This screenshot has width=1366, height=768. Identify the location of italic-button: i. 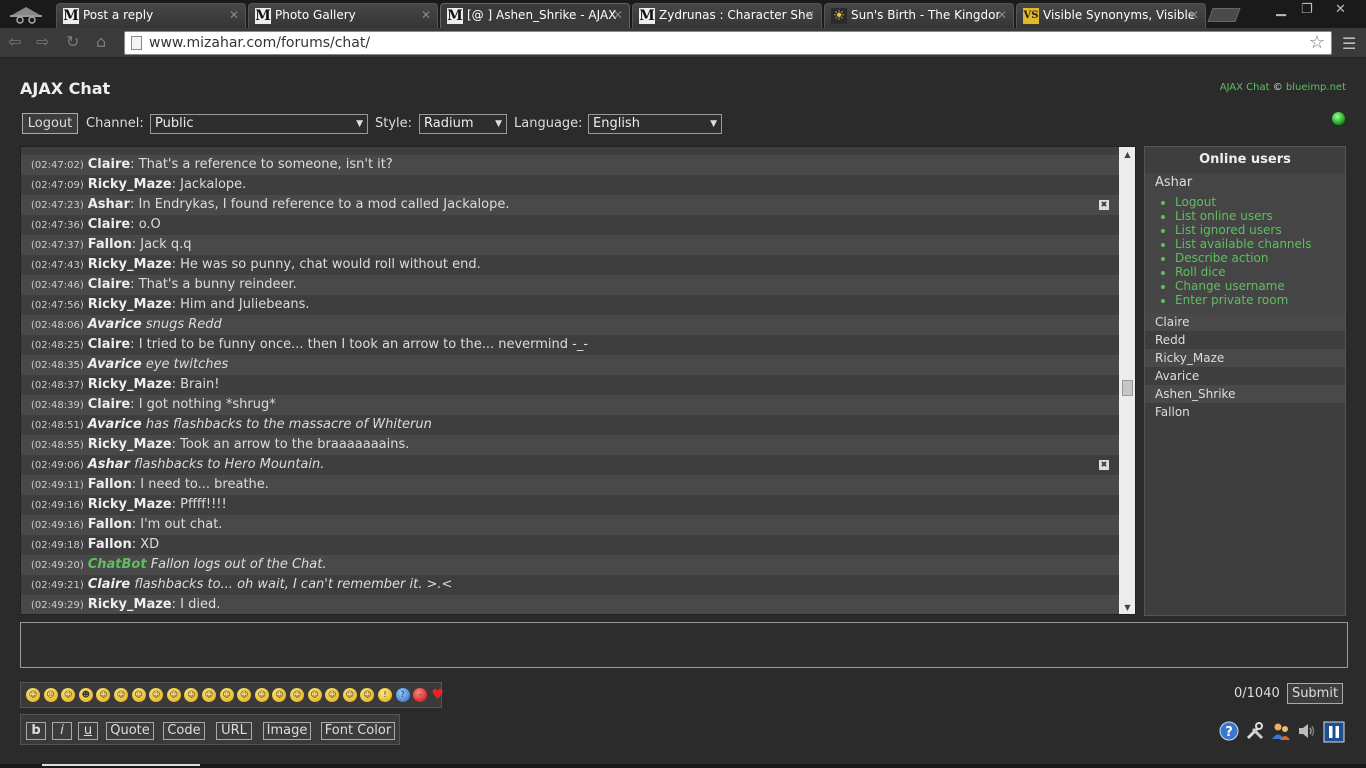
(62, 731).